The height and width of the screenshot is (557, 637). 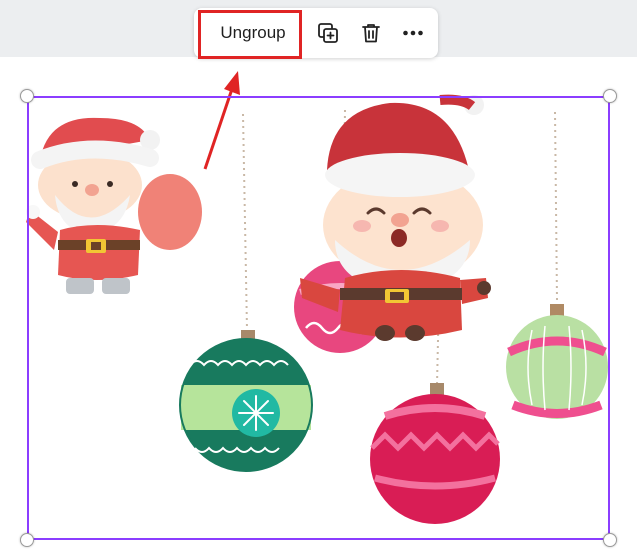 What do you see at coordinates (221, 120) in the screenshot?
I see `annotation-arrow` at bounding box center [221, 120].